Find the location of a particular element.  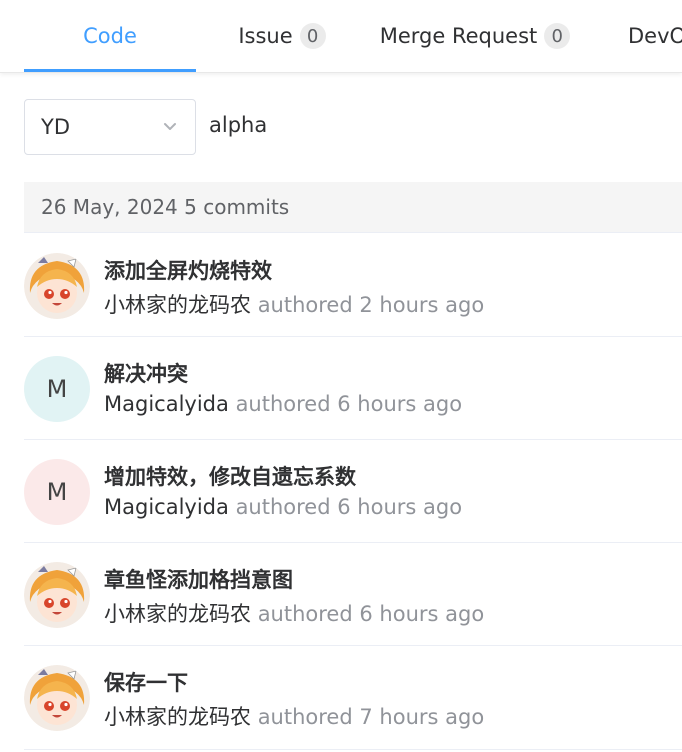

chevron-down-icon is located at coordinates (170, 126).